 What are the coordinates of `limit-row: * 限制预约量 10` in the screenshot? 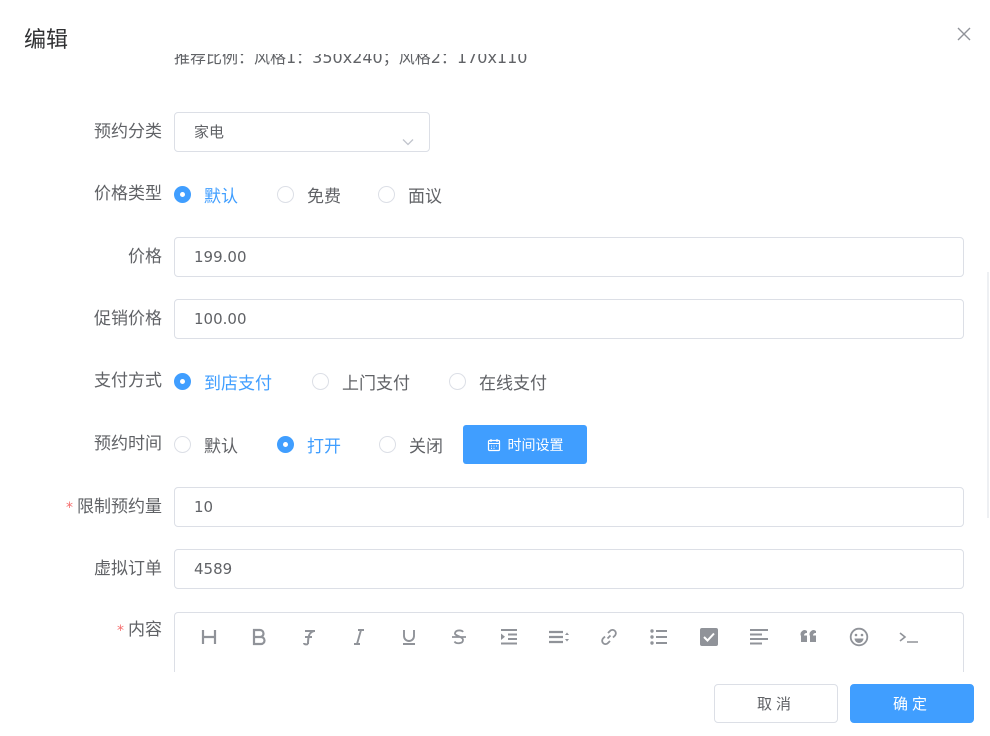 It's located at (495, 507).